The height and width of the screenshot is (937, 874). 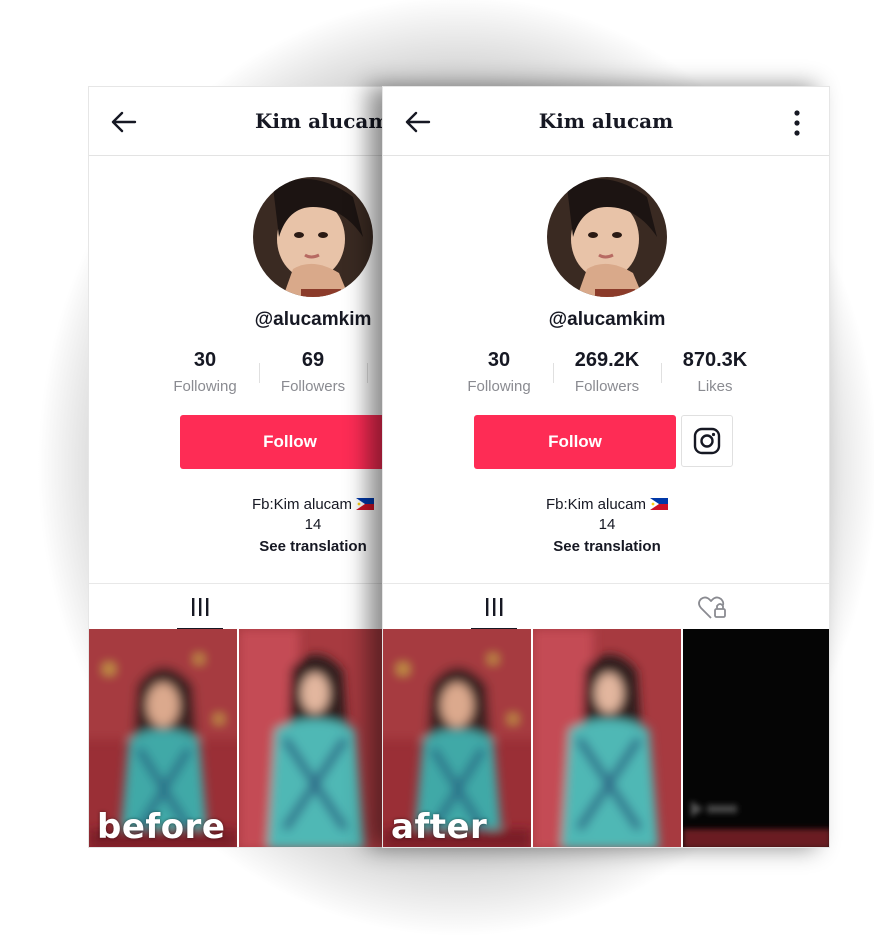 I want to click on after-caption: after, so click(x=439, y=827).